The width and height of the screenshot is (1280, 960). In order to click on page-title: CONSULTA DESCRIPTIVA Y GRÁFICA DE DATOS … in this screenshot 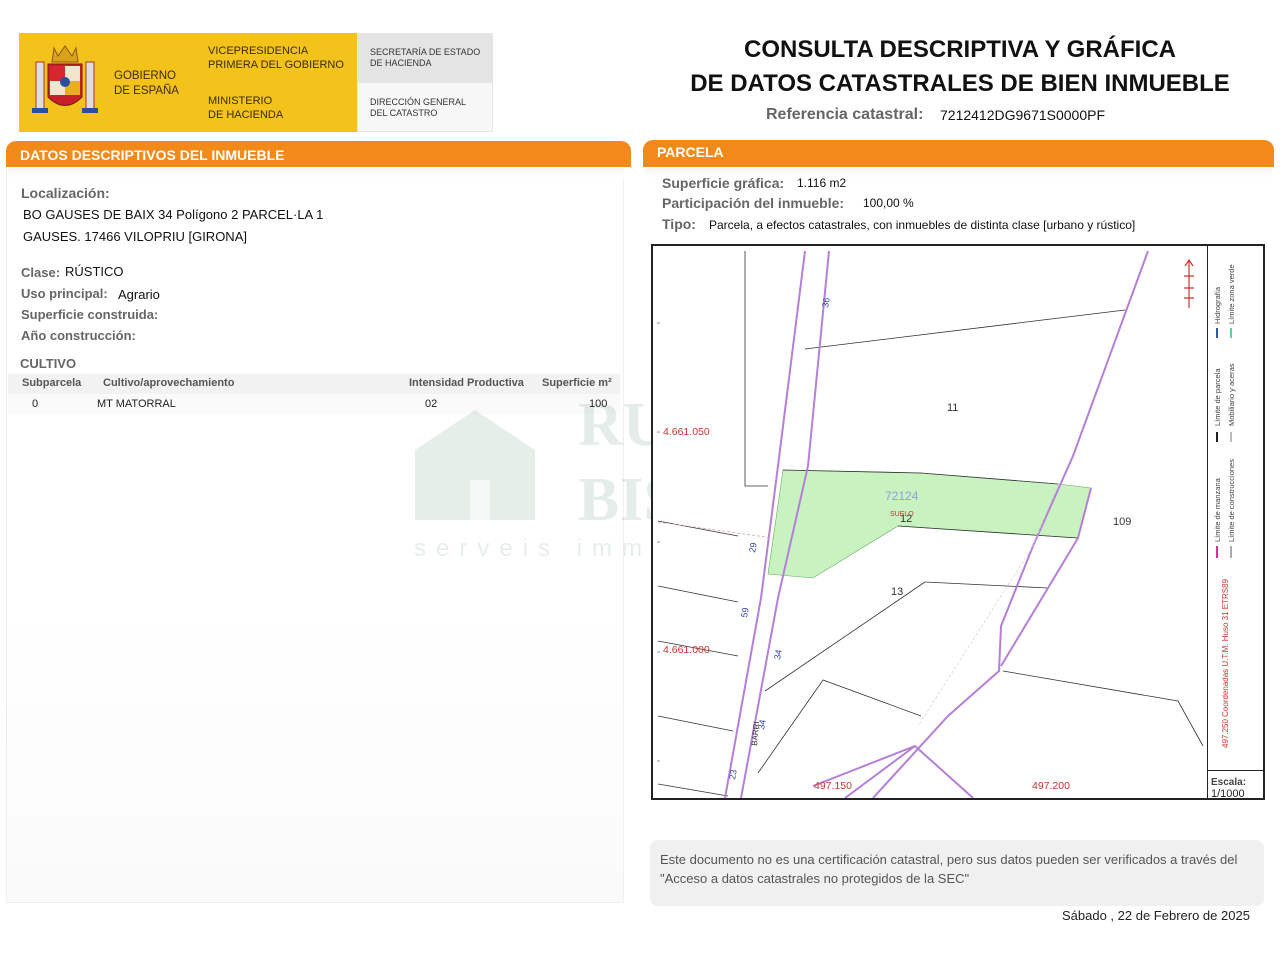, I will do `click(960, 66)`.